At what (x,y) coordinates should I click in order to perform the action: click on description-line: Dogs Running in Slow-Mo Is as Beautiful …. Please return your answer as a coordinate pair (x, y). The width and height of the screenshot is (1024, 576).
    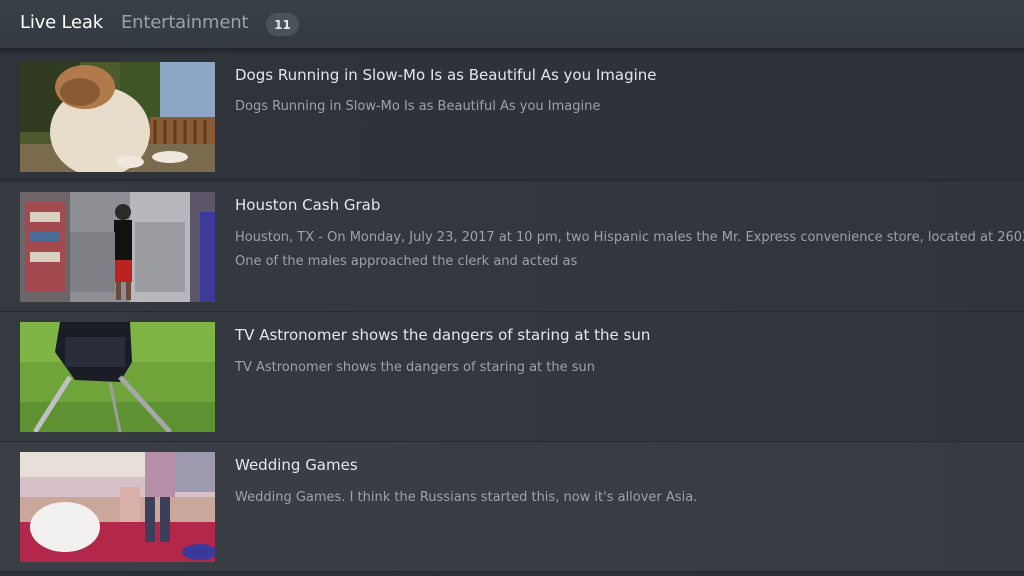
    Looking at the image, I should click on (418, 106).